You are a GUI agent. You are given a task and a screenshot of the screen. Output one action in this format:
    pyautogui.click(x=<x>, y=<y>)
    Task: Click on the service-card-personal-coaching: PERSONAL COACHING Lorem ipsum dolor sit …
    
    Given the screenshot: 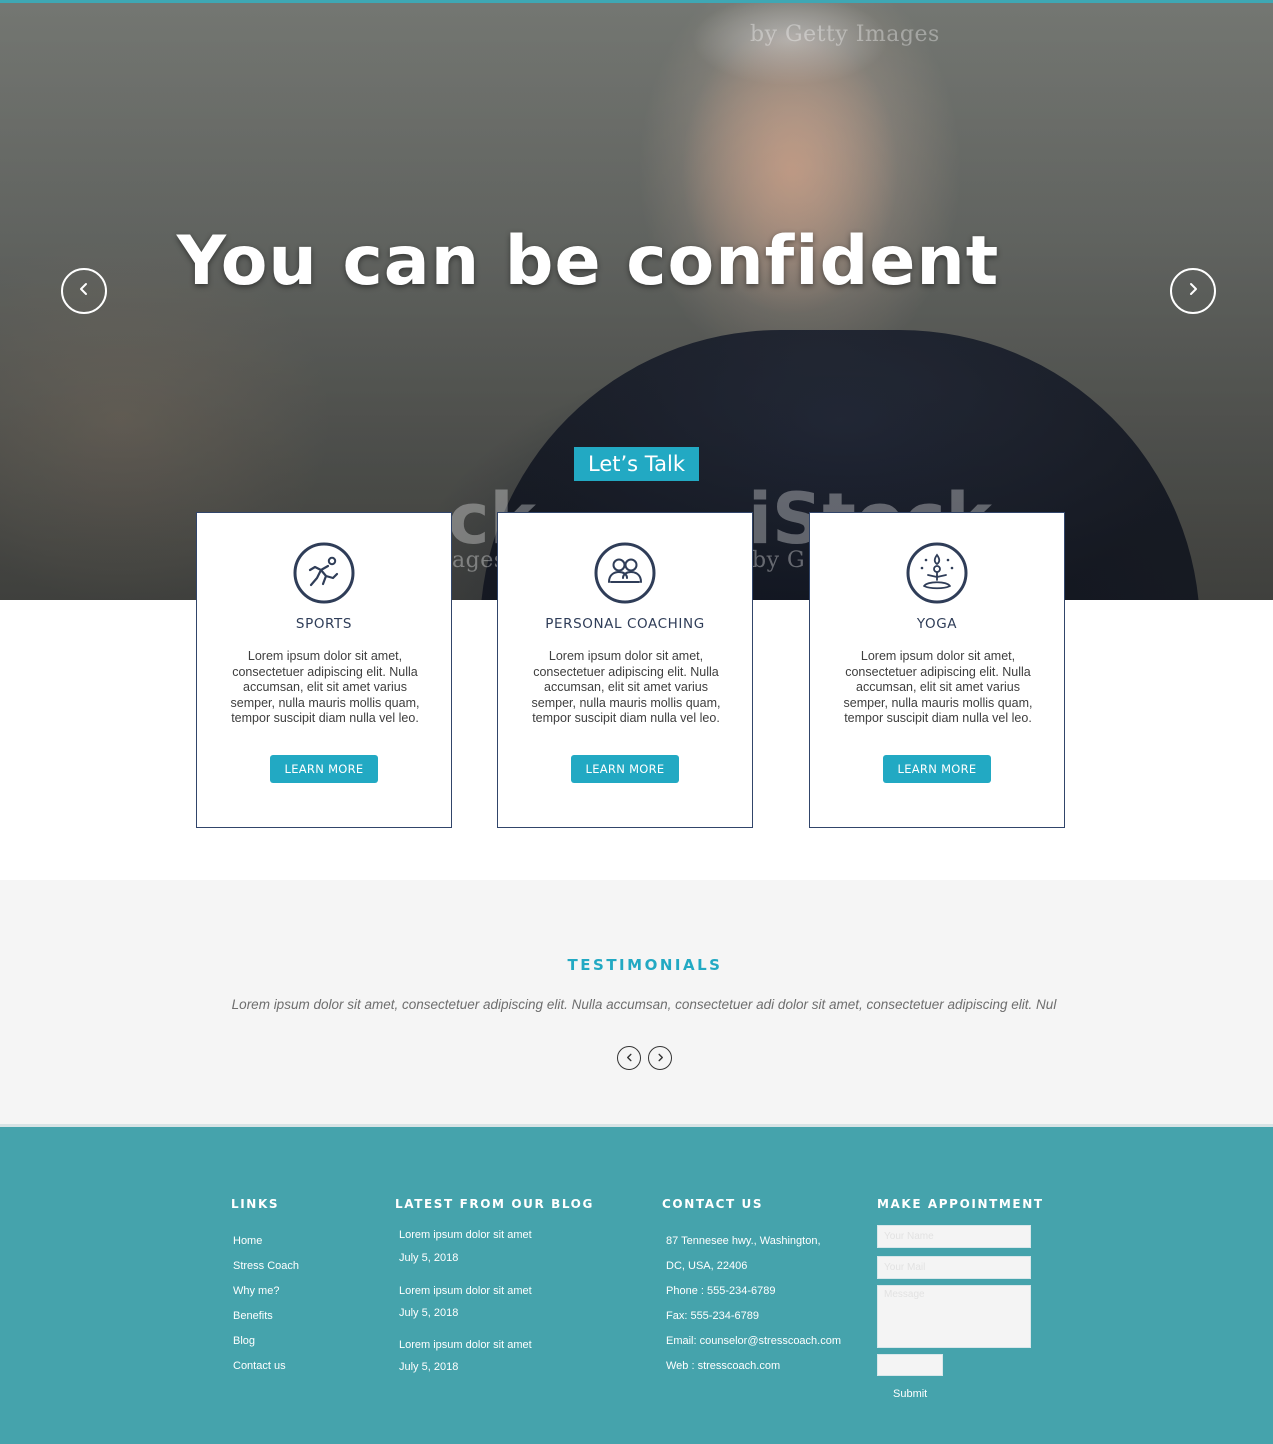 What is the action you would take?
    pyautogui.click(x=625, y=670)
    